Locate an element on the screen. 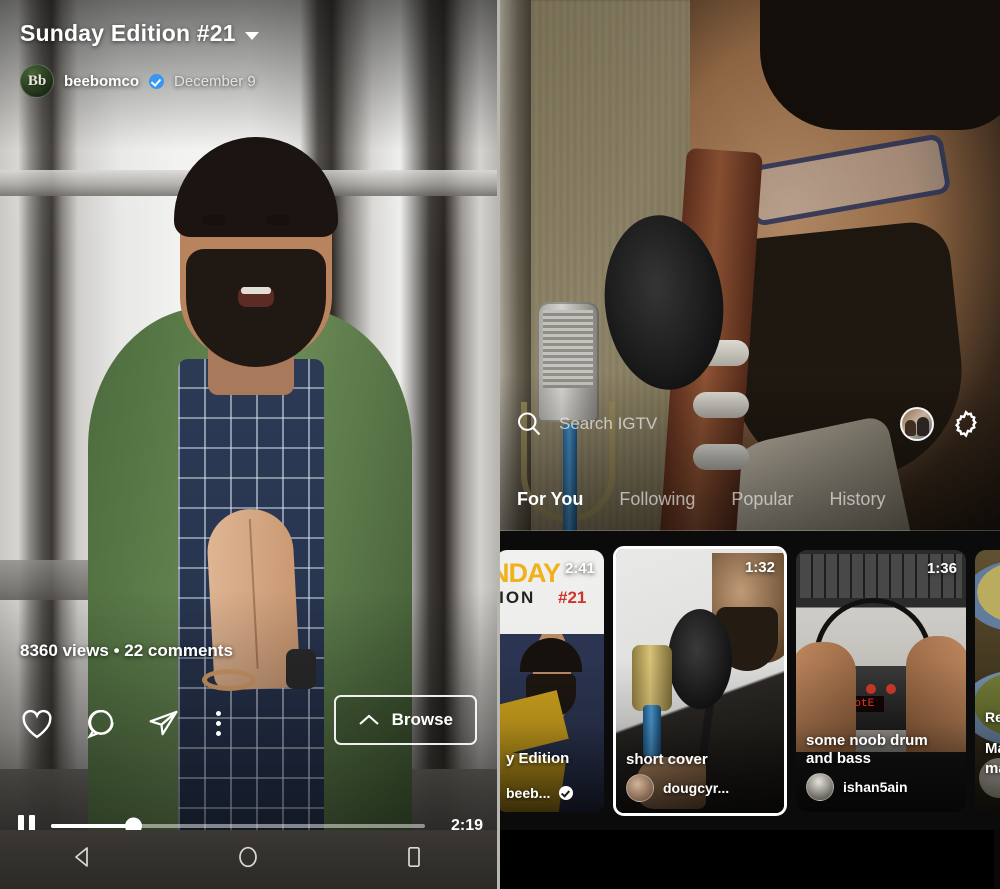  home-circle-icon is located at coordinates (248, 859).